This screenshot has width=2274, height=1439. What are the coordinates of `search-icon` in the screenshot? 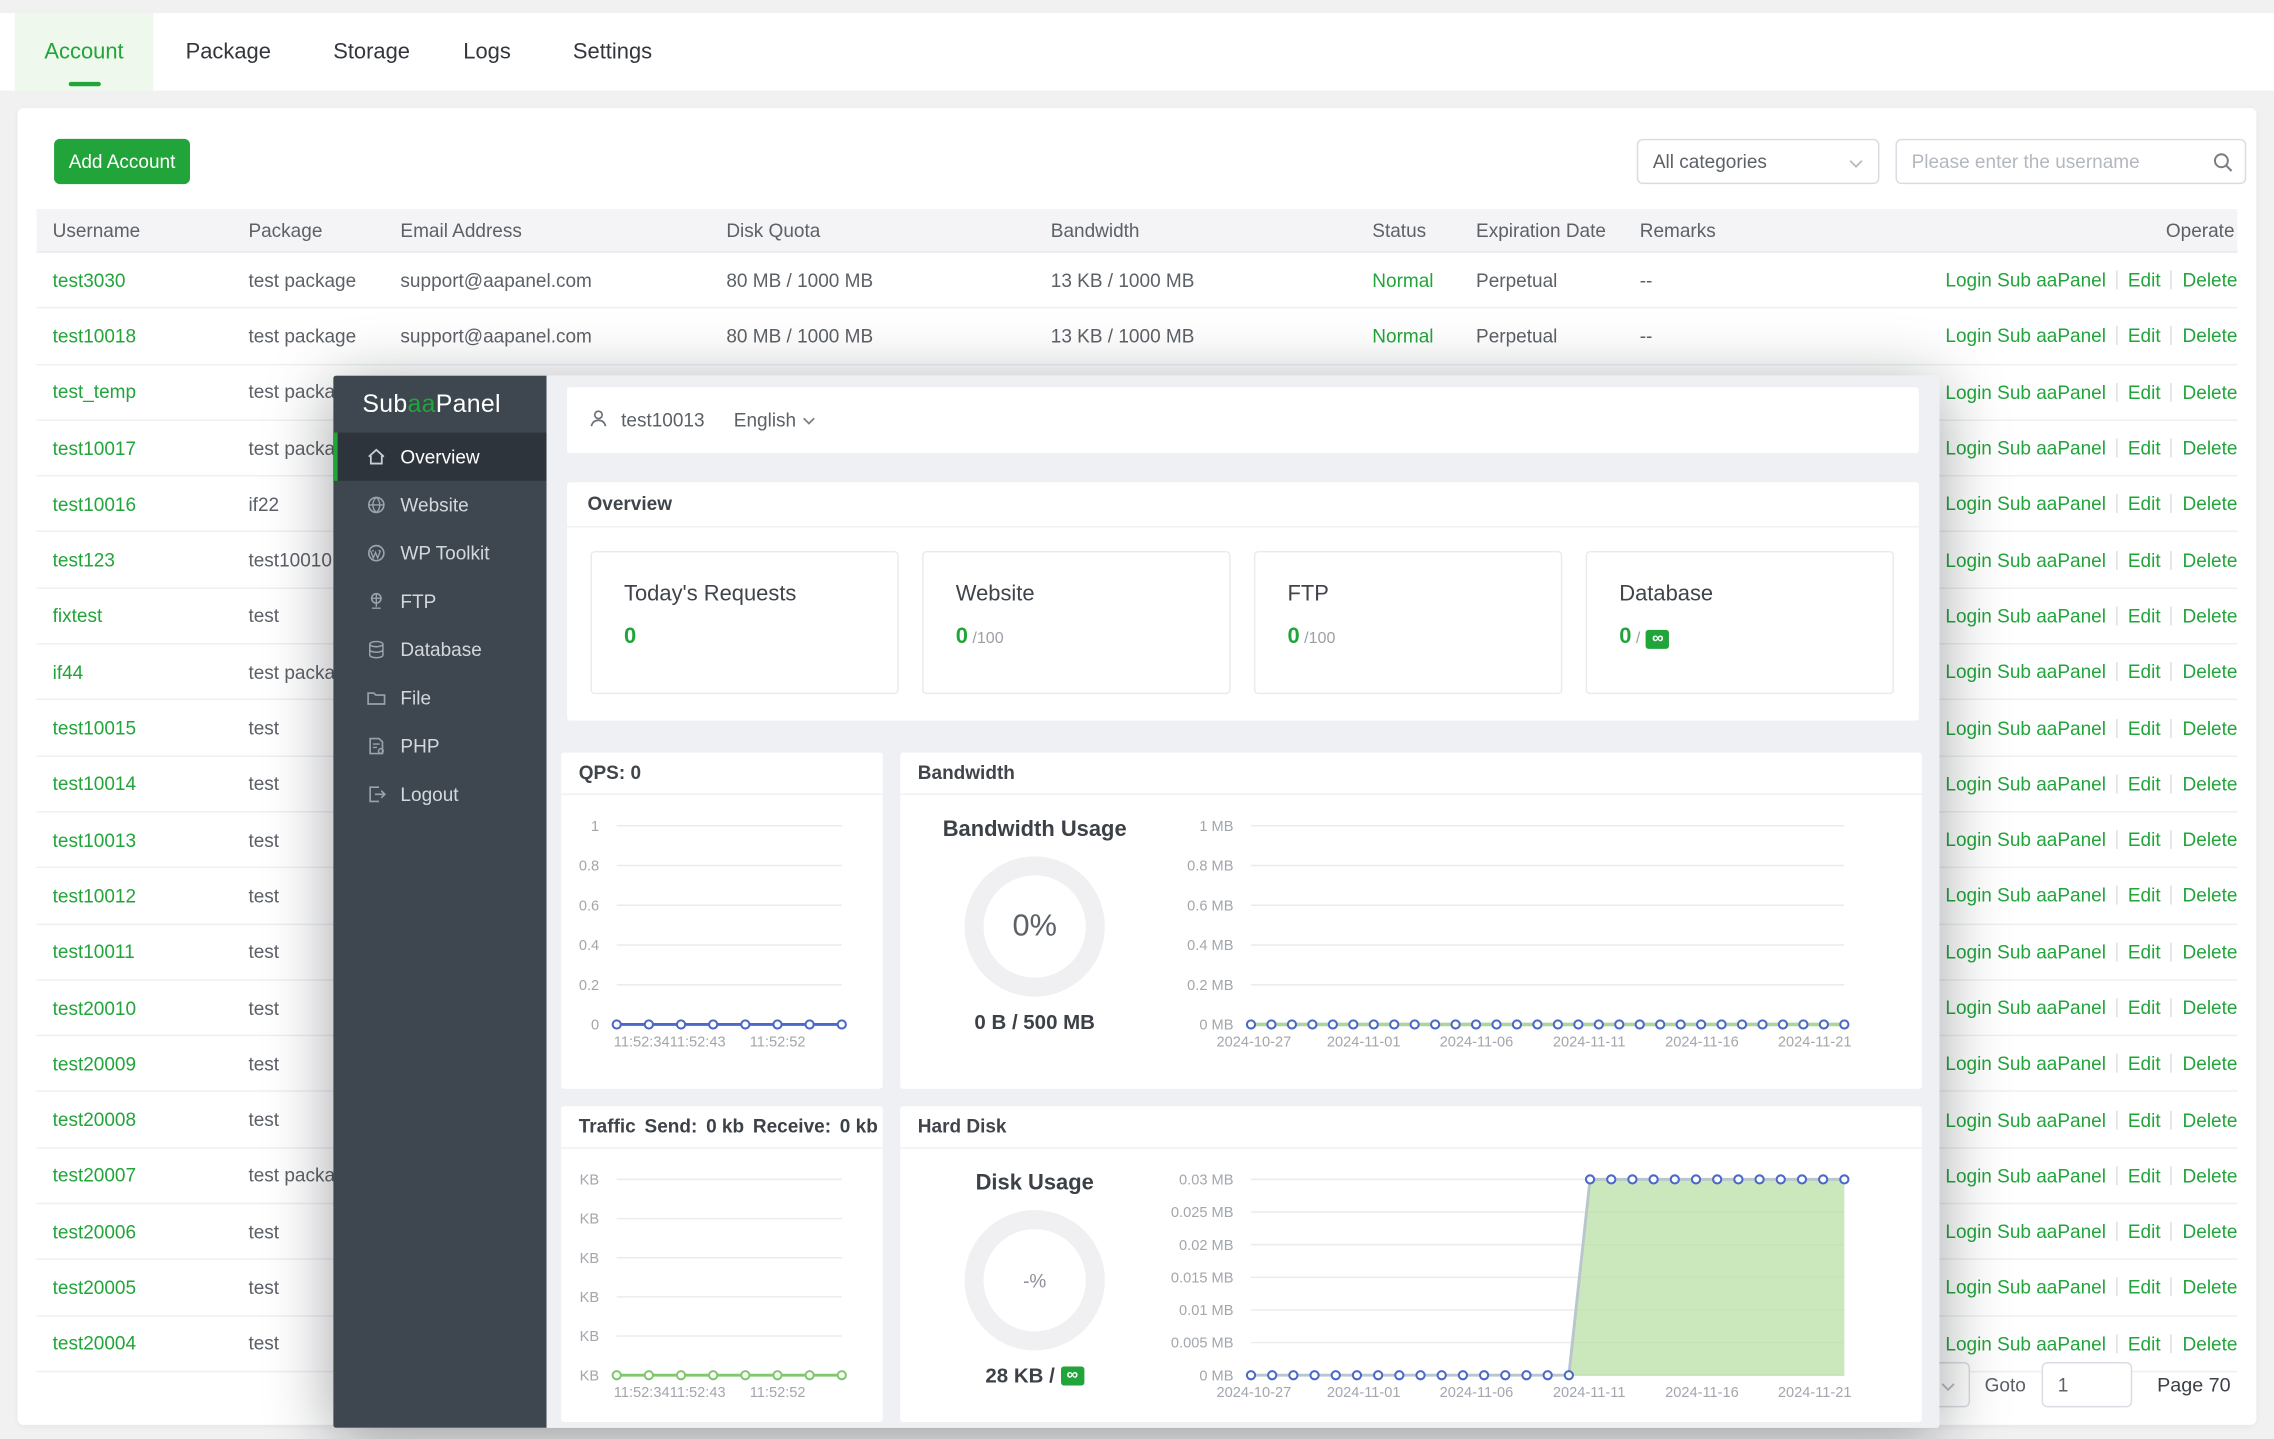 It's located at (2223, 161).